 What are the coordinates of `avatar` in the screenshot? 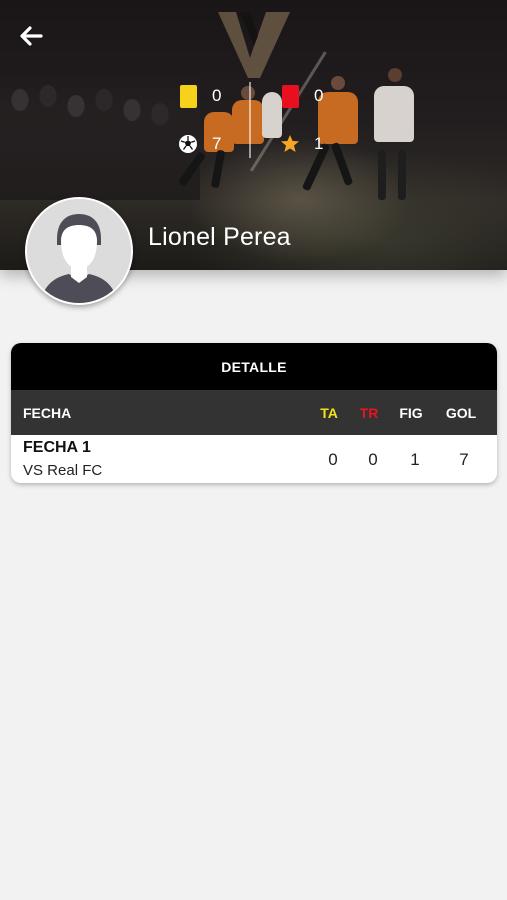 It's located at (79, 251).